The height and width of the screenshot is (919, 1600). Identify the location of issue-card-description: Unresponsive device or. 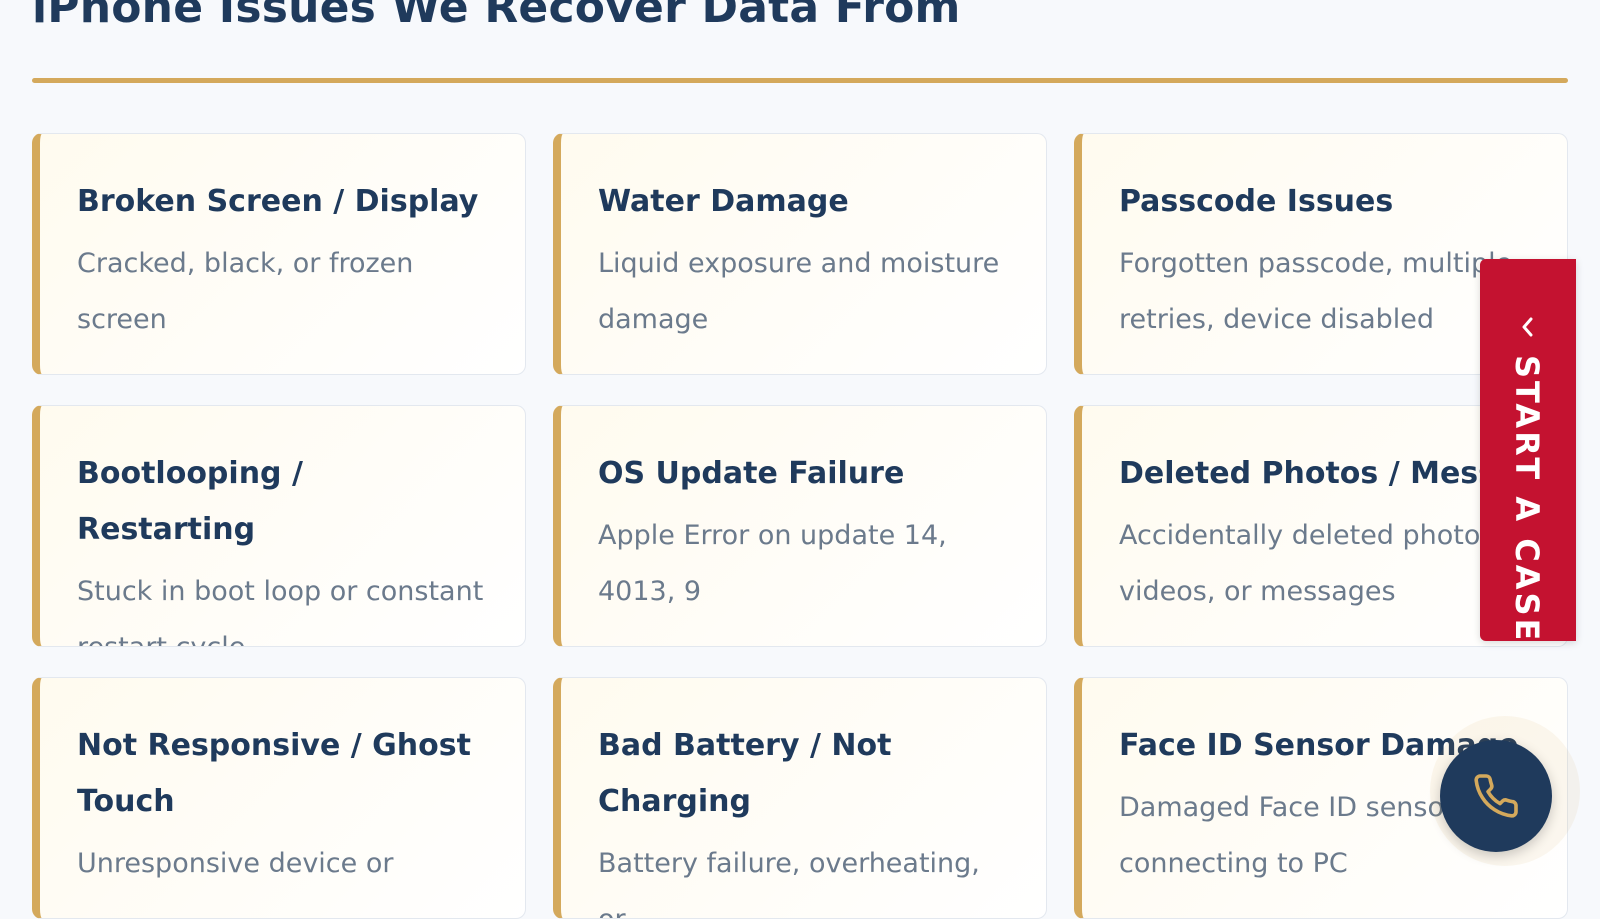
(235, 863).